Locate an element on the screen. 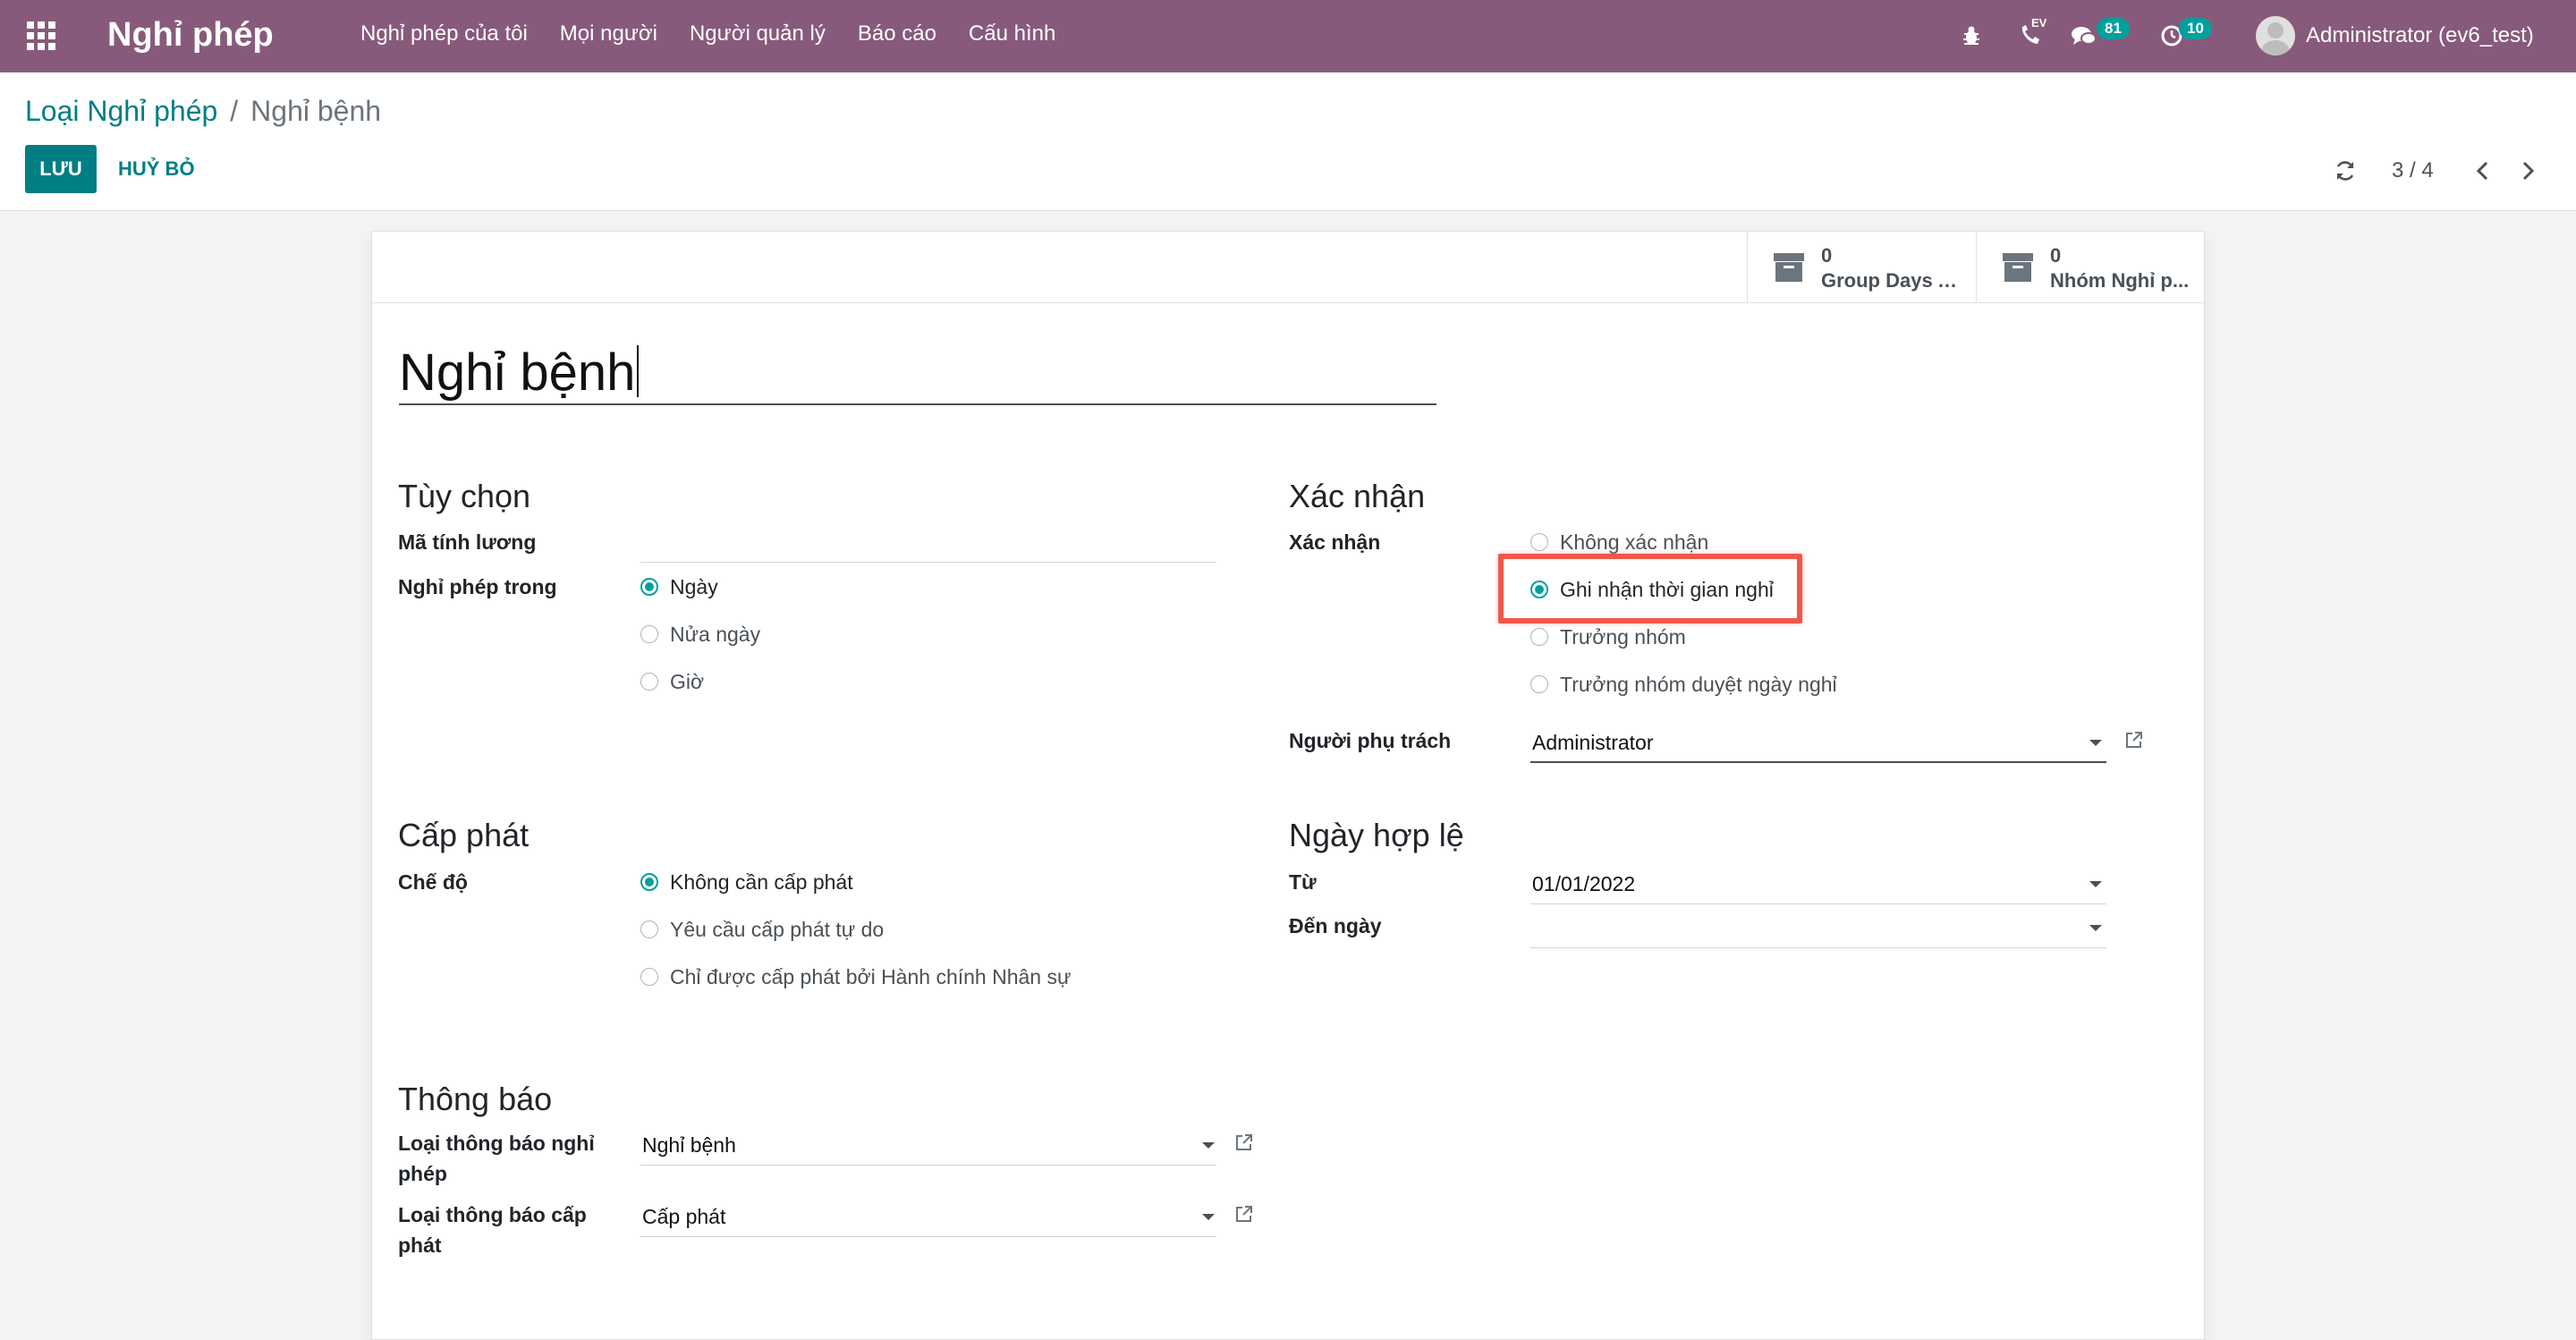  allocation-notification-input: Cấp phát is located at coordinates (683, 1216).